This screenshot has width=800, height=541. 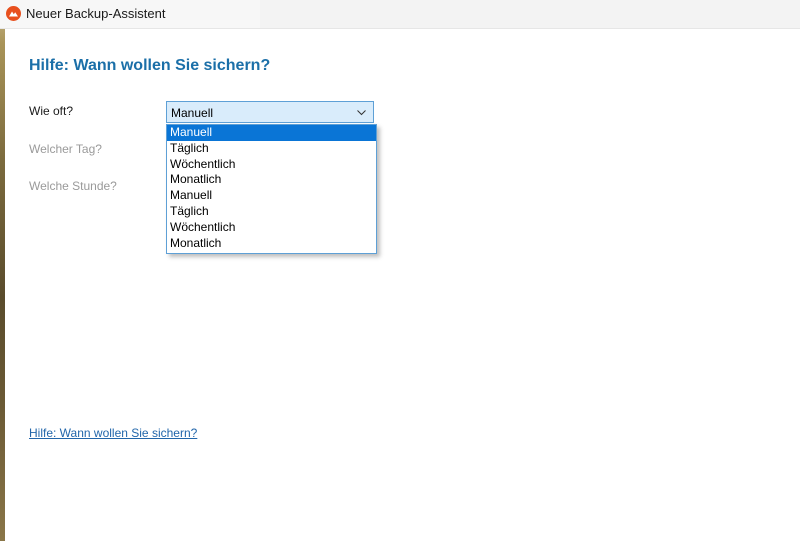 What do you see at coordinates (361, 112) in the screenshot?
I see `chevron-down-icon` at bounding box center [361, 112].